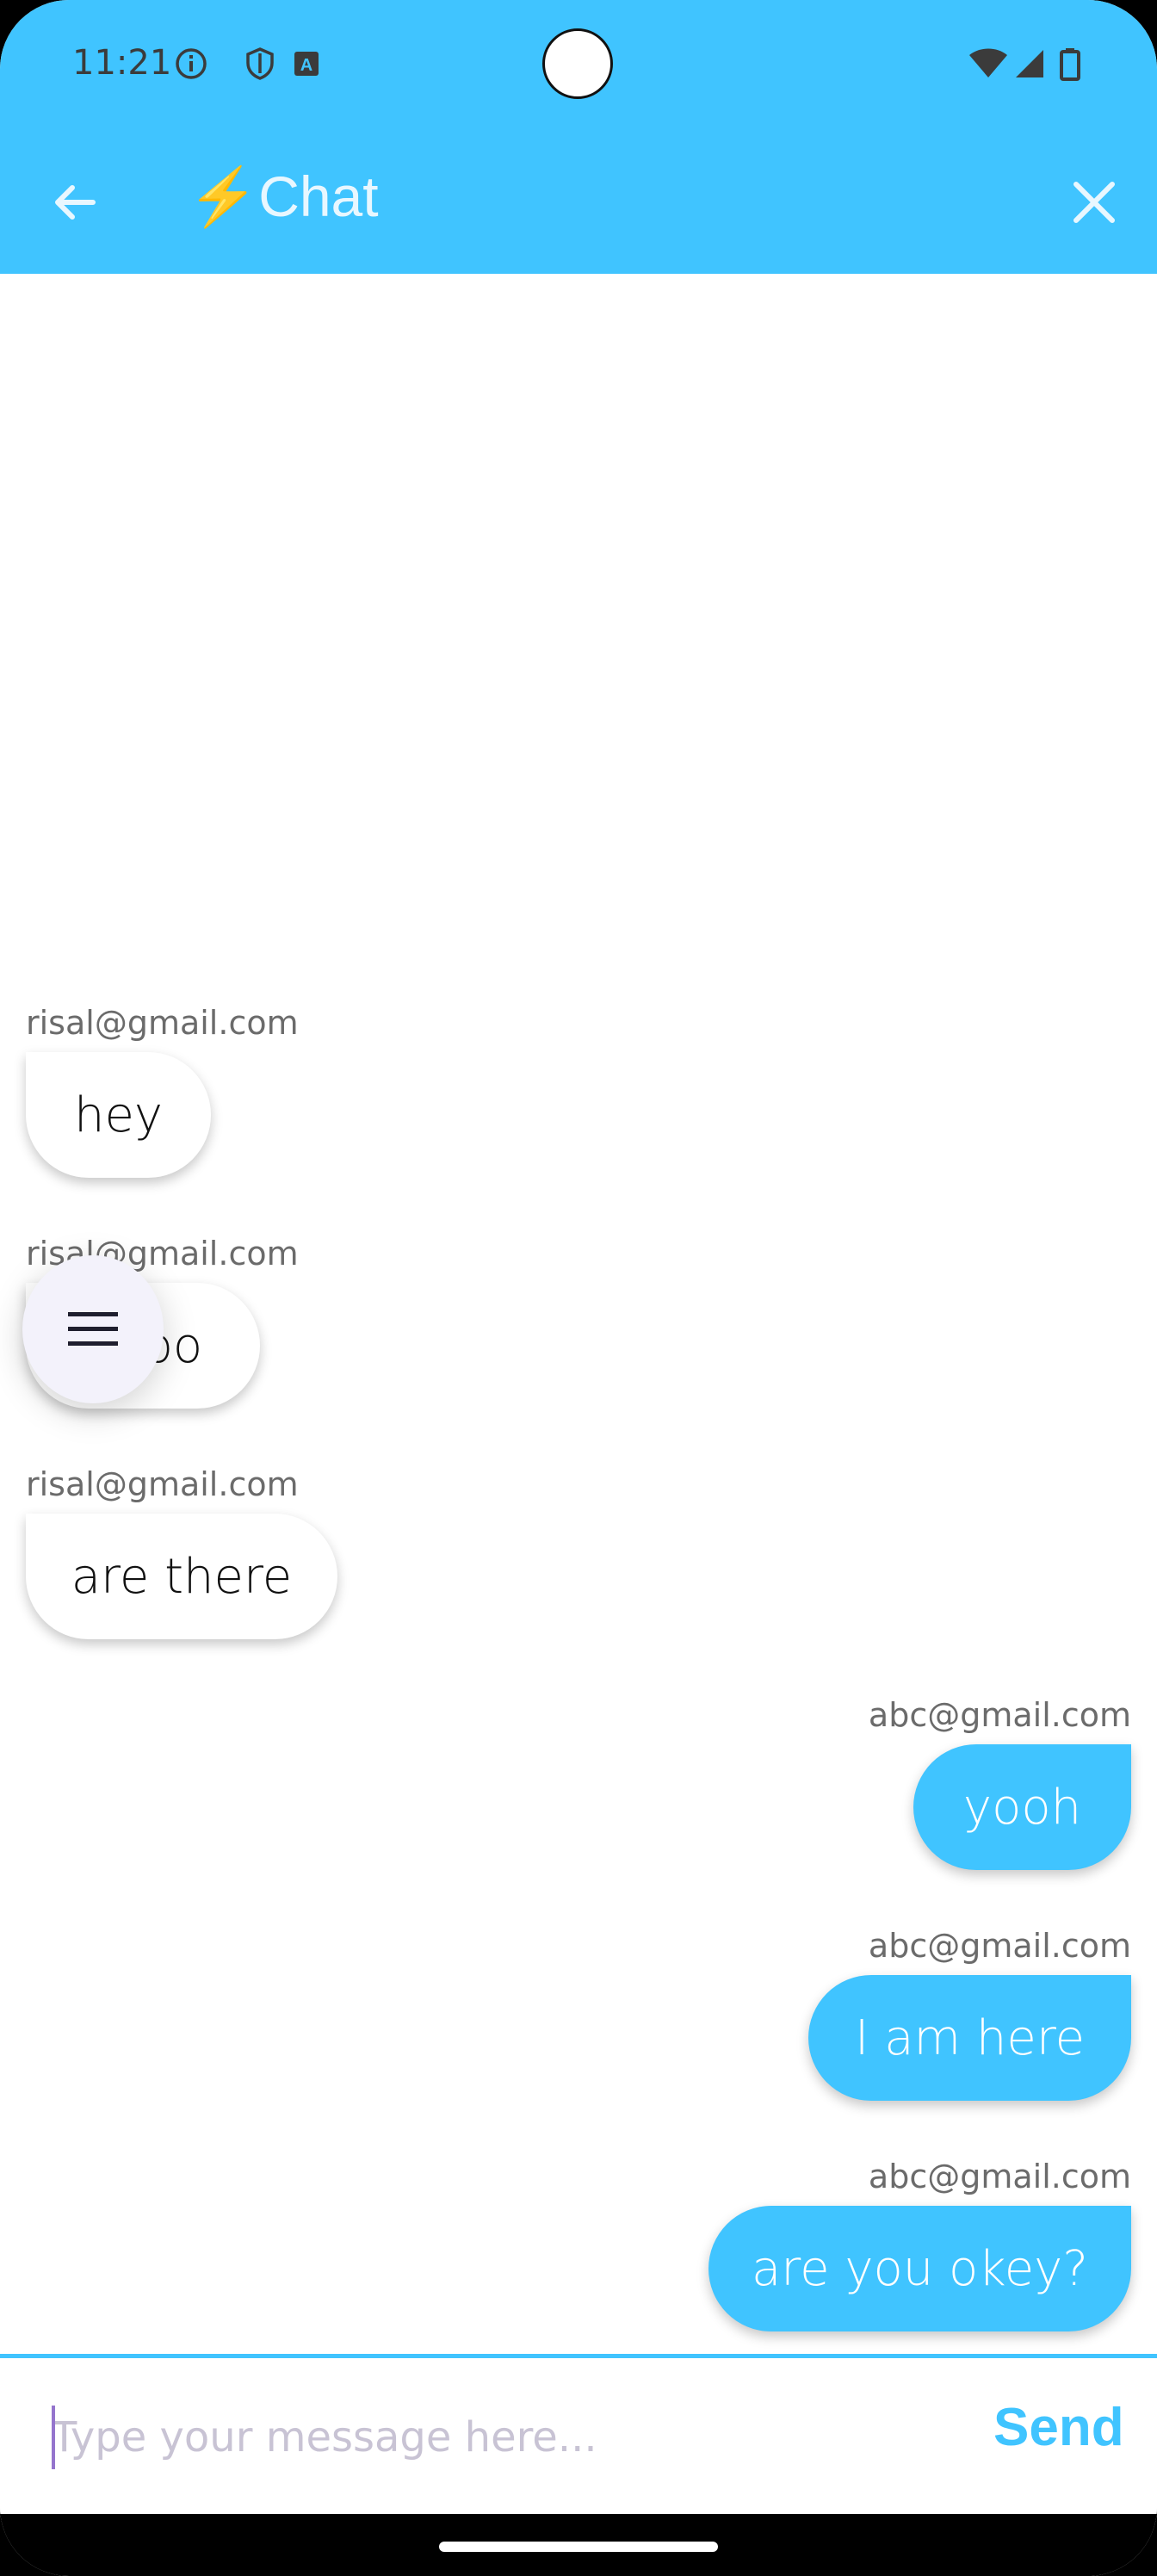 The width and height of the screenshot is (1157, 2576). What do you see at coordinates (919, 2268) in the screenshot?
I see `message-bubble: are you okey?` at bounding box center [919, 2268].